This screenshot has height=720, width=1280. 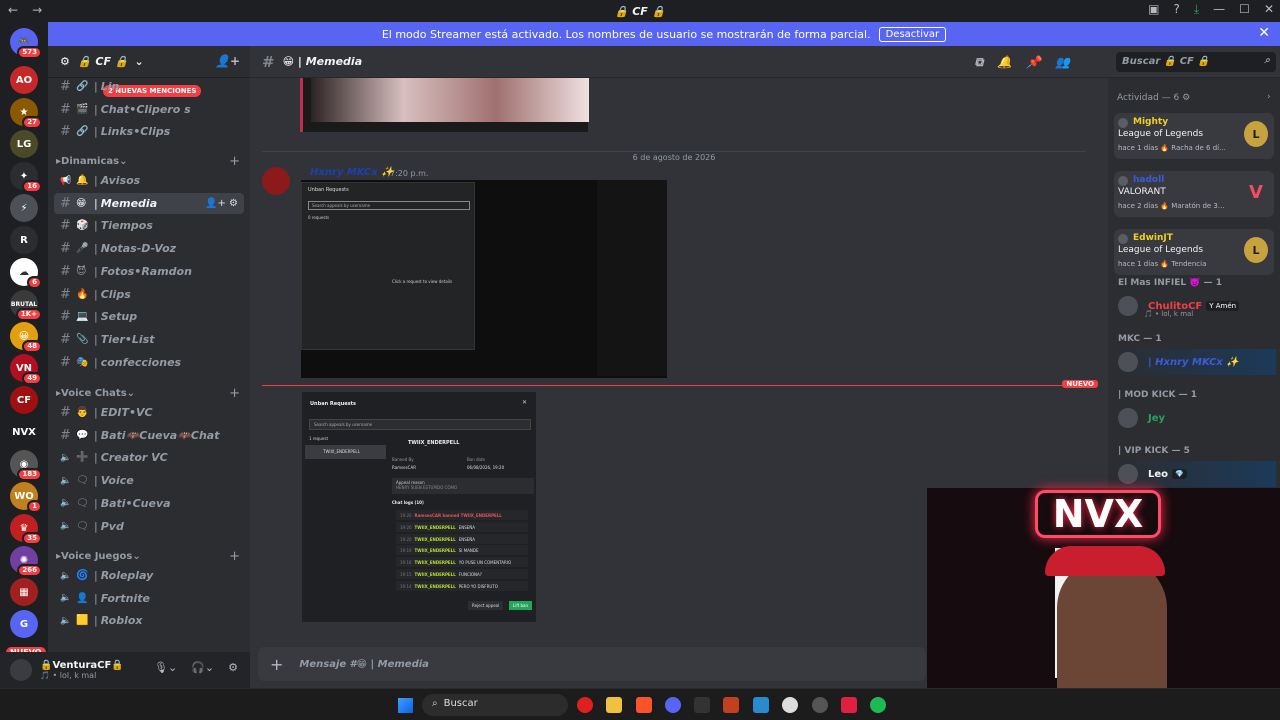 What do you see at coordinates (1033, 62) in the screenshot?
I see `pin-icon: 📌` at bounding box center [1033, 62].